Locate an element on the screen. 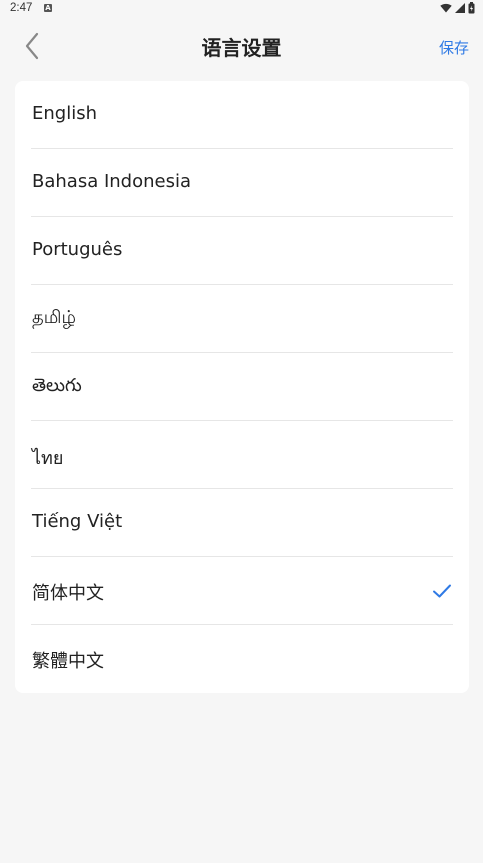 This screenshot has height=863, width=483. language-item-english: English is located at coordinates (242, 115).